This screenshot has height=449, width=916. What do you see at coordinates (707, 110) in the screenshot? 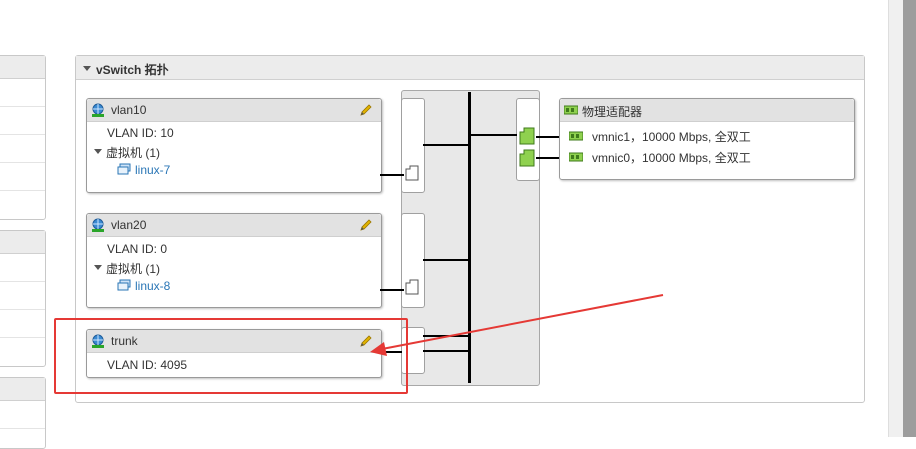
I see `card-header: 物理适配器` at bounding box center [707, 110].